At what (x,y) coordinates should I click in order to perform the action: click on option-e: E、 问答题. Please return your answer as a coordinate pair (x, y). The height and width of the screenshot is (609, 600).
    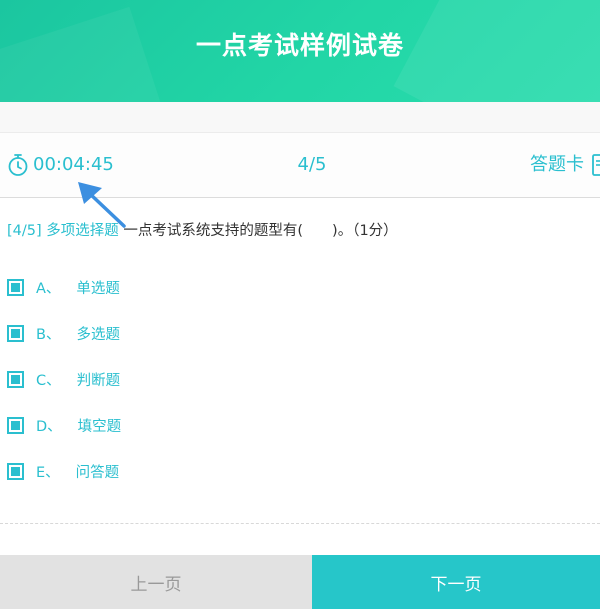
    Looking at the image, I should click on (63, 471).